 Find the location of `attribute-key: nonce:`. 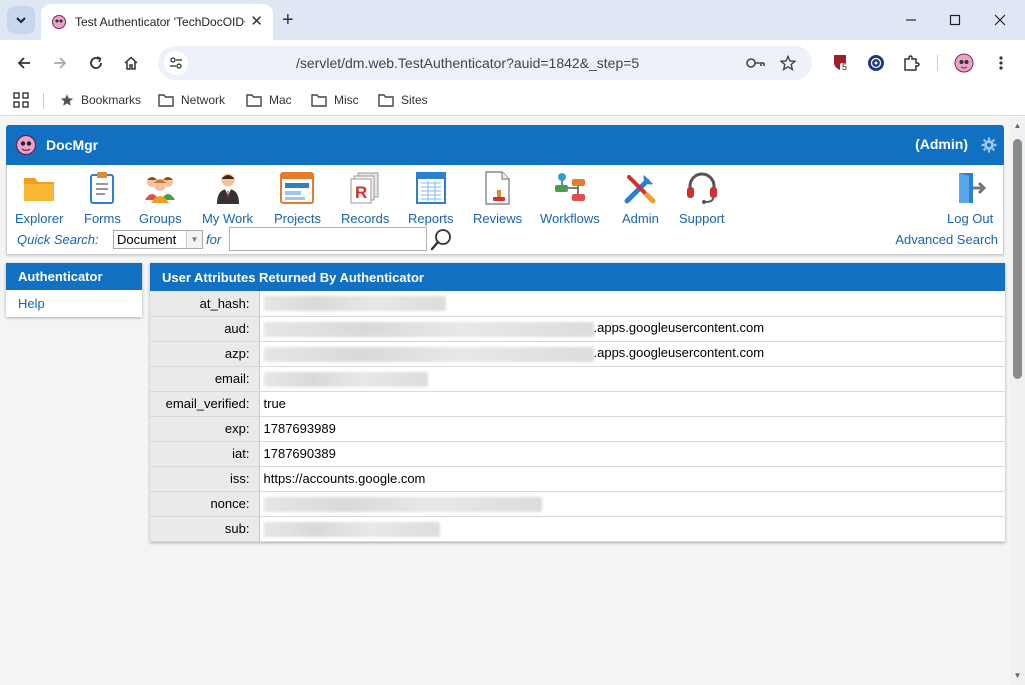

attribute-key: nonce: is located at coordinates (205, 504).